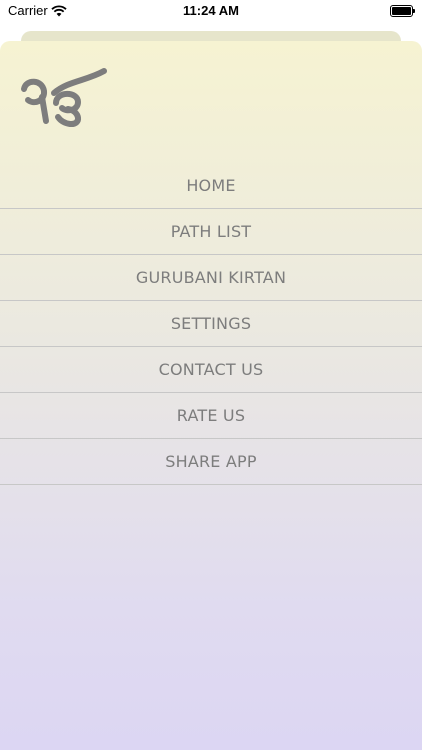 The width and height of the screenshot is (422, 750). I want to click on menu-item-home: HOME, so click(211, 186).